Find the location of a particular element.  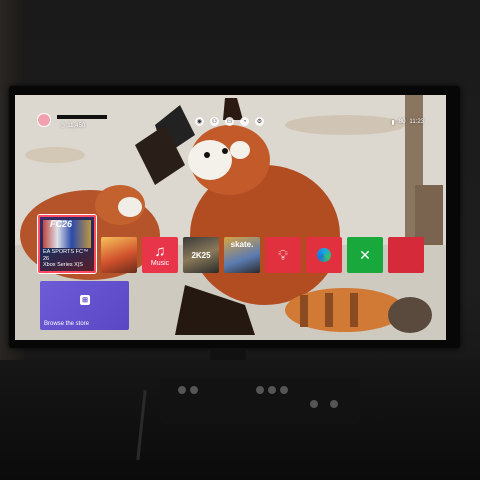

featured-title-line1: EA SPORTS FC™ 26 is located at coordinates (66, 255).